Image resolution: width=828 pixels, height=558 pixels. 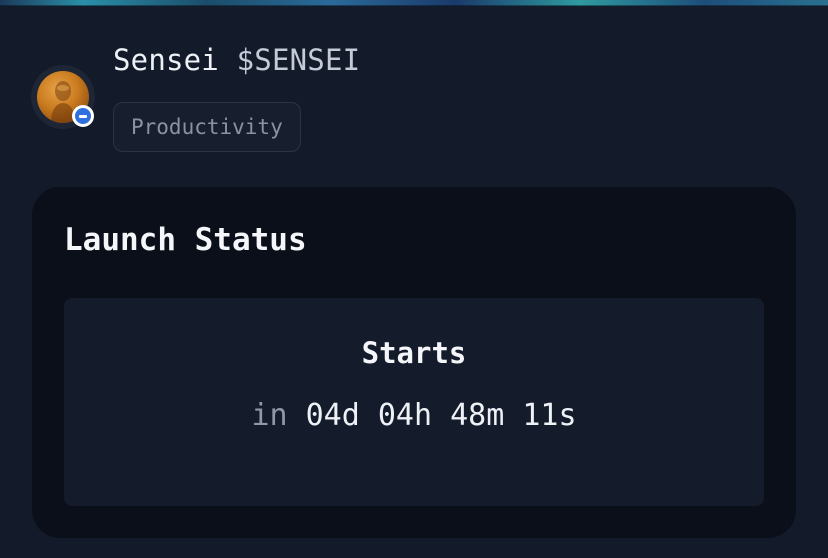 What do you see at coordinates (441, 415) in the screenshot?
I see `countdown-value: 04d 04h 48m 11s` at bounding box center [441, 415].